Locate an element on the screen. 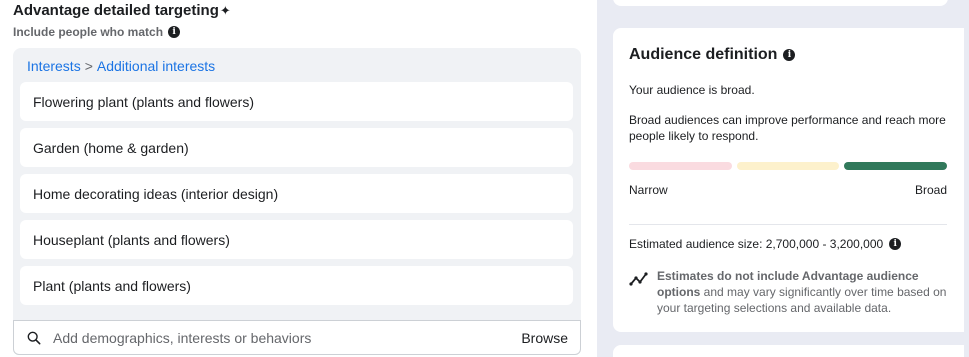 This screenshot has width=969, height=357. meter-label-broad: Broad is located at coordinates (930, 190).